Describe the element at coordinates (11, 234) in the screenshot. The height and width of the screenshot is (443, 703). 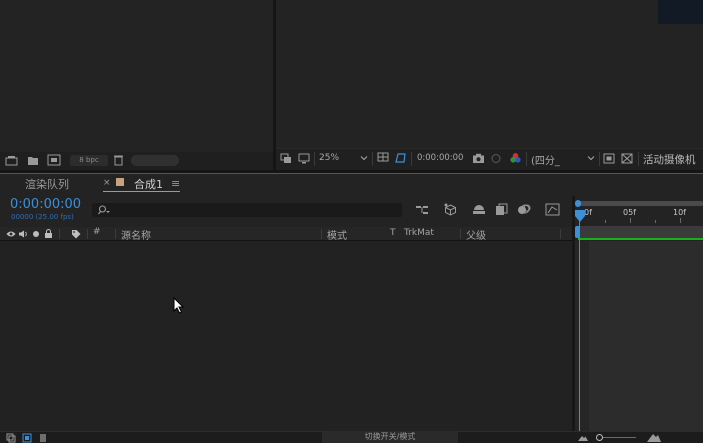
I see `eye-icon` at that location.